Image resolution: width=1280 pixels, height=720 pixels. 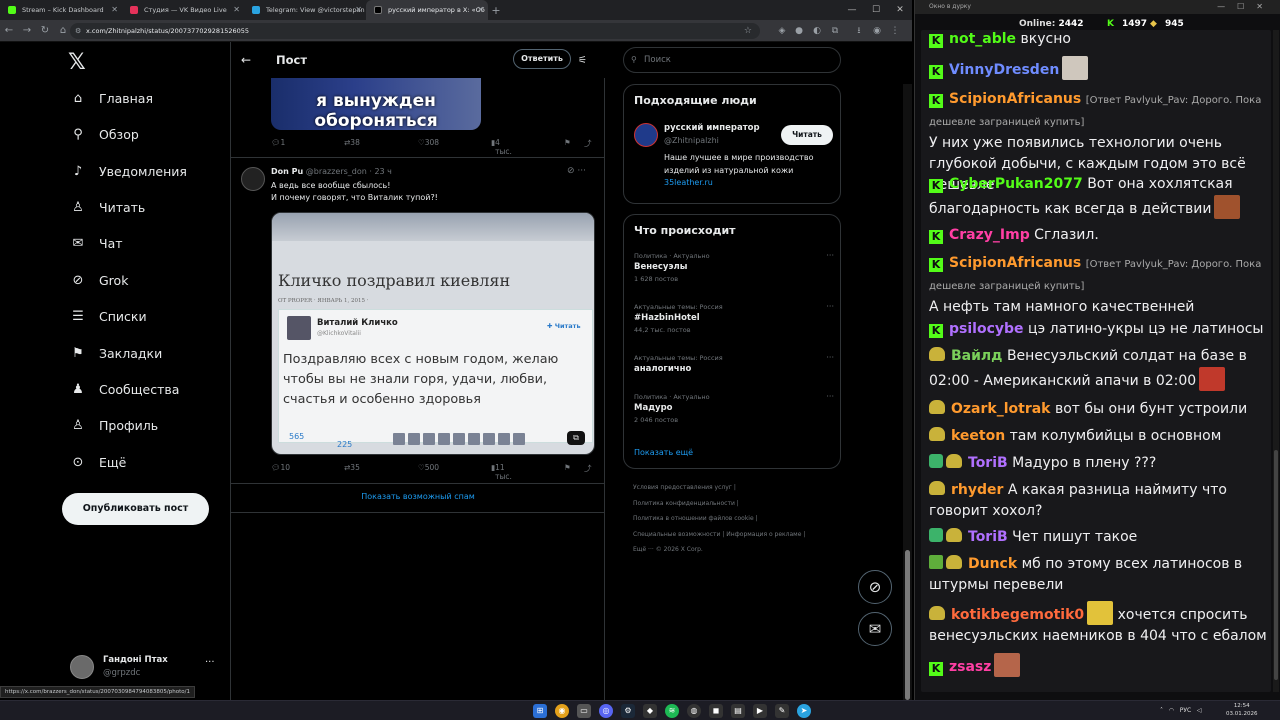 I want to click on window-controls: —☐✕, so click(x=1246, y=7).